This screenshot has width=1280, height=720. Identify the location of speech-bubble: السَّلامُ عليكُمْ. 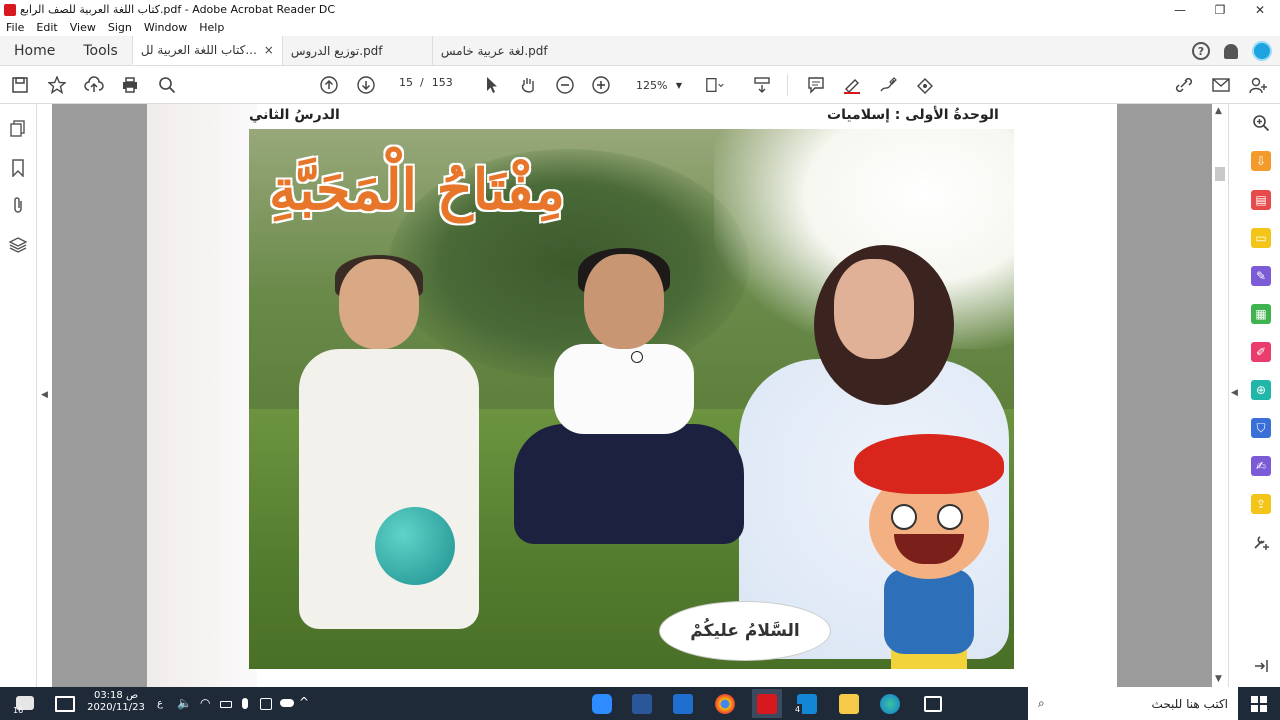
(745, 631).